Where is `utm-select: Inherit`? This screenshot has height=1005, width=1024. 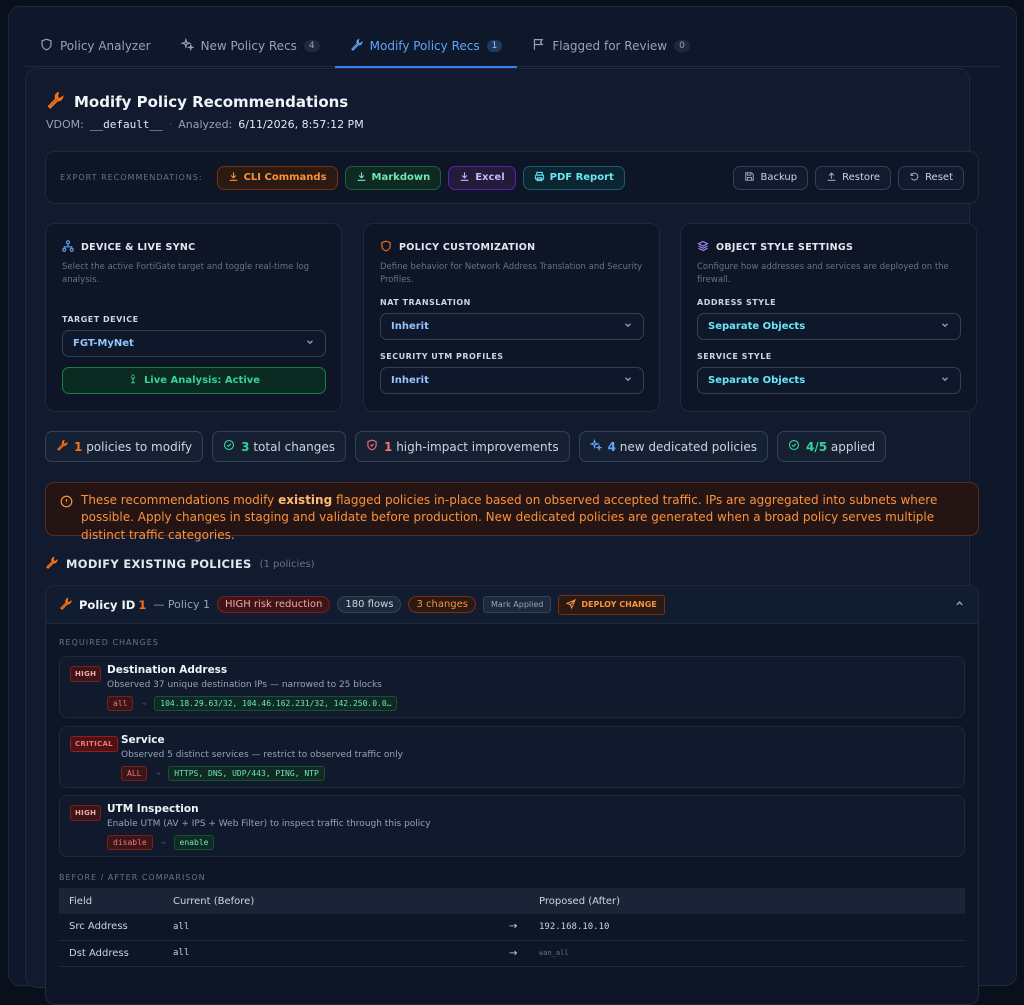
utm-select: Inherit is located at coordinates (512, 380).